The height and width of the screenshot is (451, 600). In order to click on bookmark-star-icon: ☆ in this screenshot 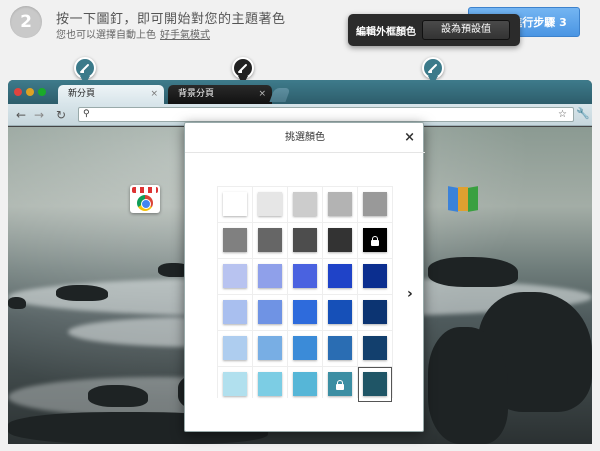, I will do `click(562, 114)`.